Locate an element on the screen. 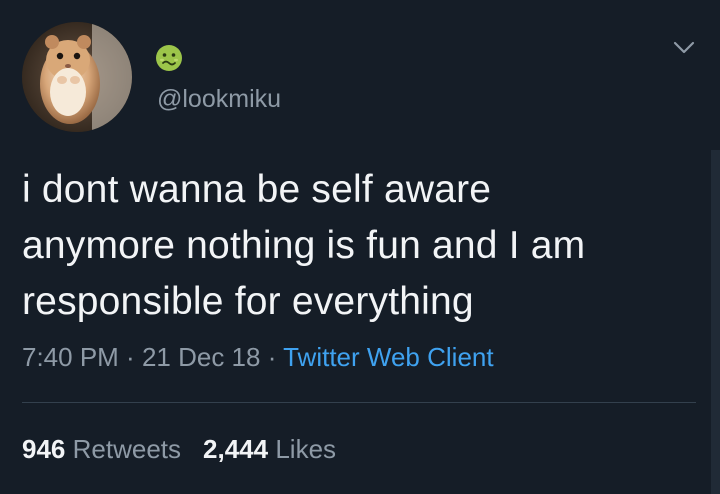  tweet-time: 7:40 PM is located at coordinates (70, 357).